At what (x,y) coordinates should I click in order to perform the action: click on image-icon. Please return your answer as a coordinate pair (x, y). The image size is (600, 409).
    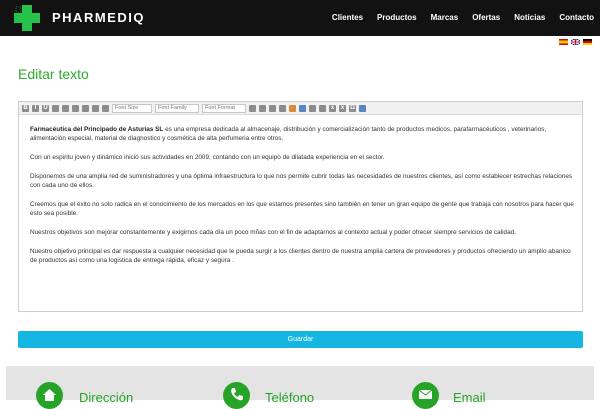
    Looking at the image, I should click on (302, 108).